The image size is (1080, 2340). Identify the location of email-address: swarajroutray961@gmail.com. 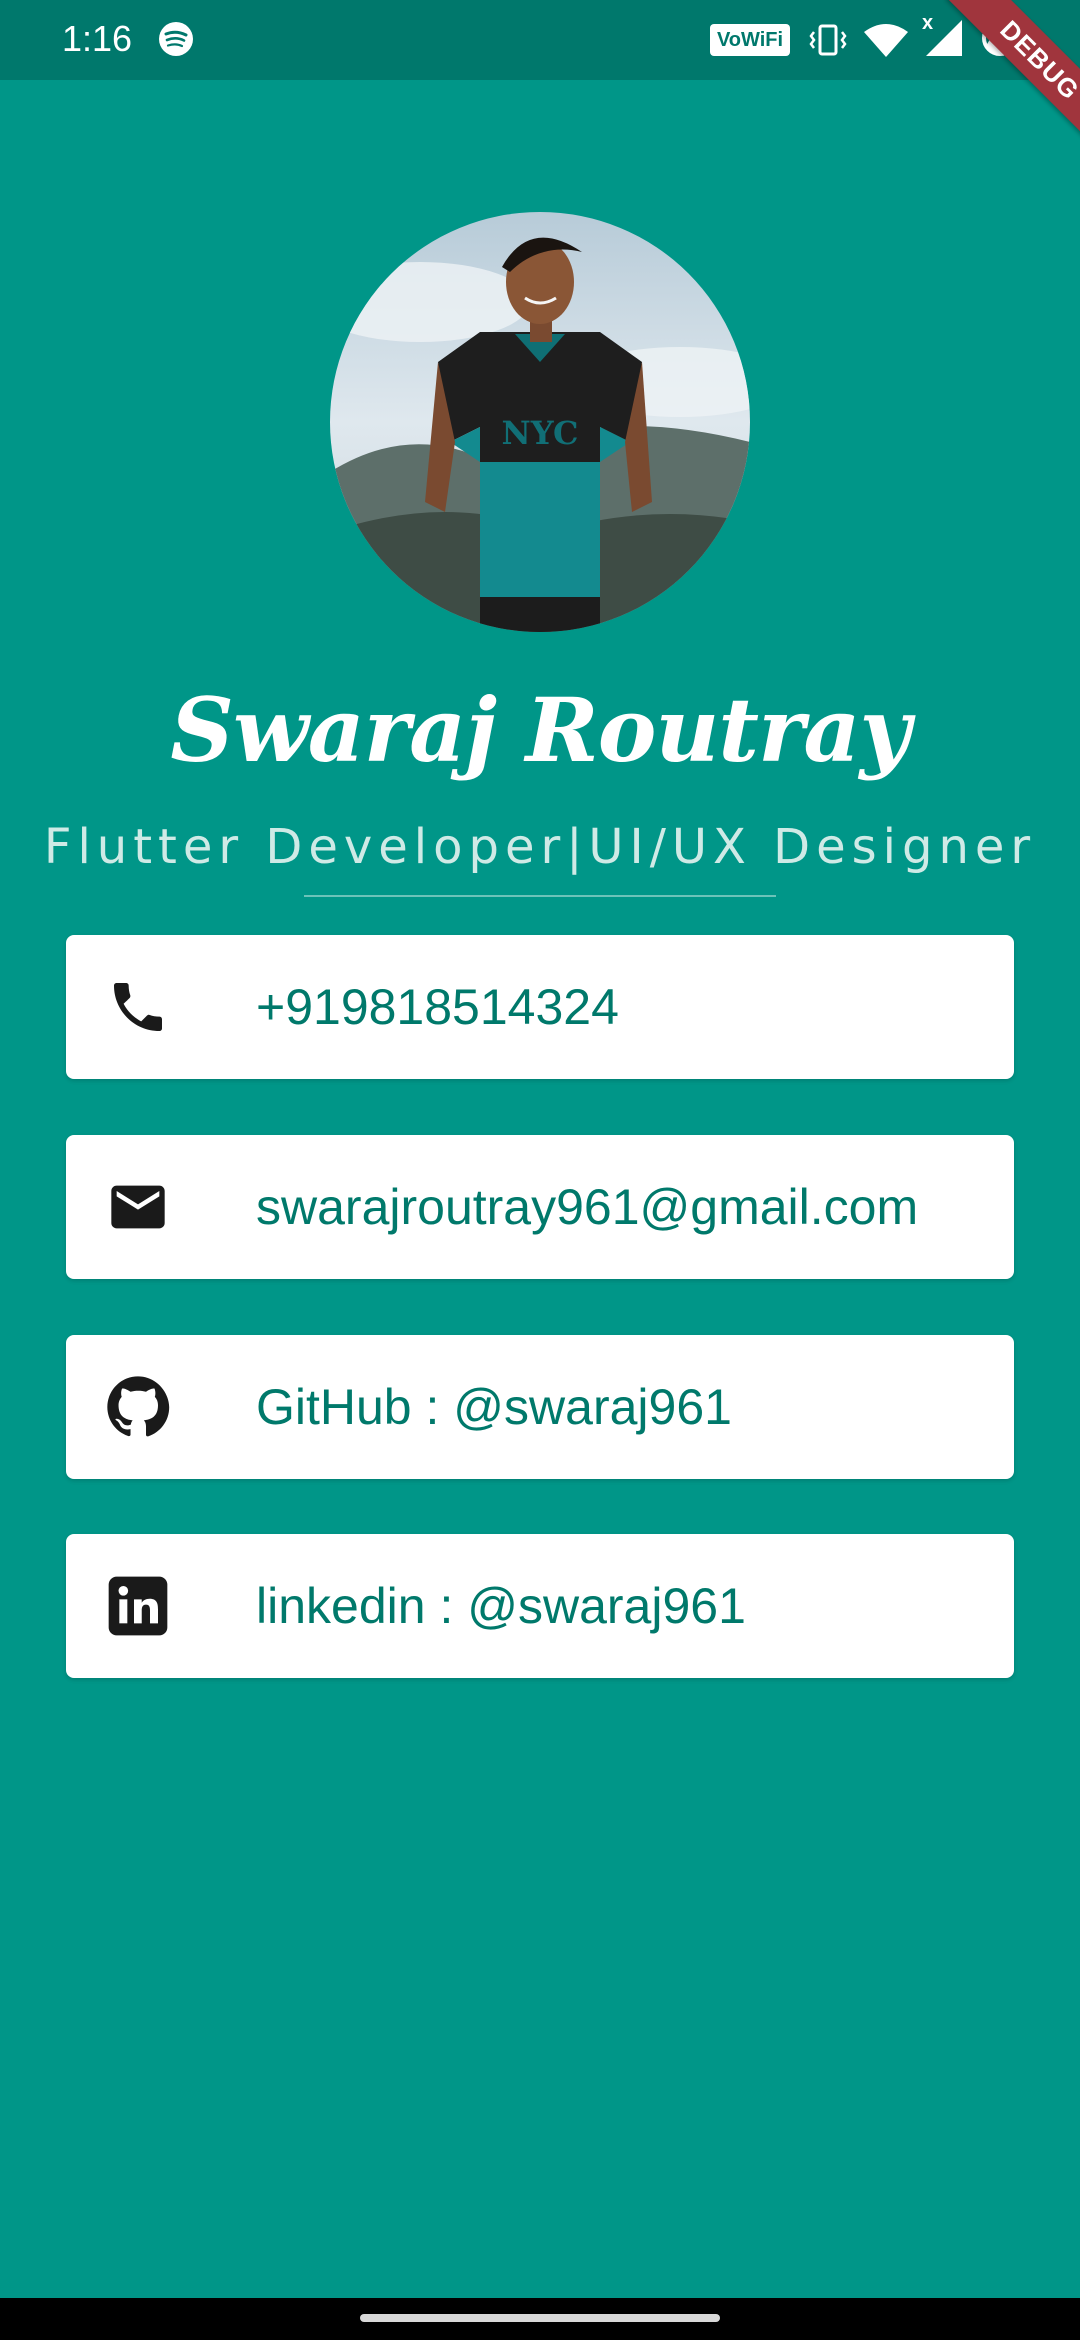
(587, 1207).